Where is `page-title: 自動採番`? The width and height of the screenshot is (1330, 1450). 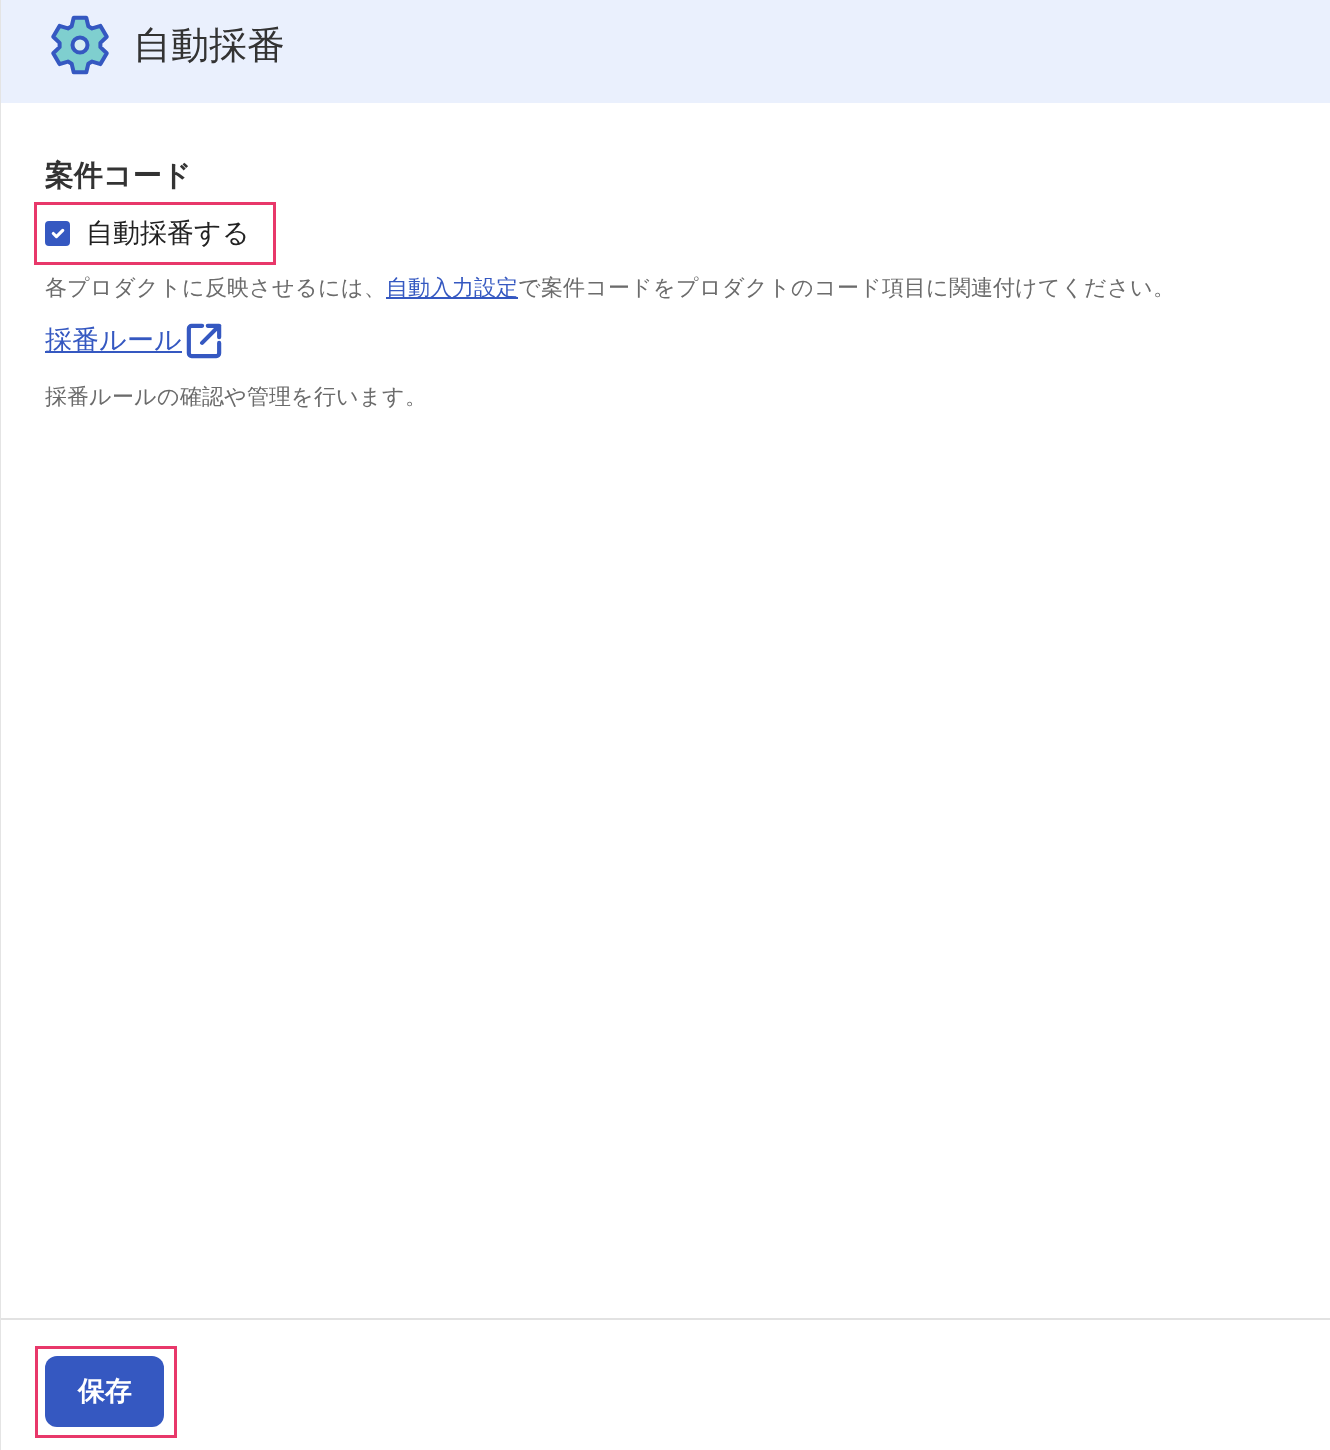 page-title: 自動採番 is located at coordinates (209, 44).